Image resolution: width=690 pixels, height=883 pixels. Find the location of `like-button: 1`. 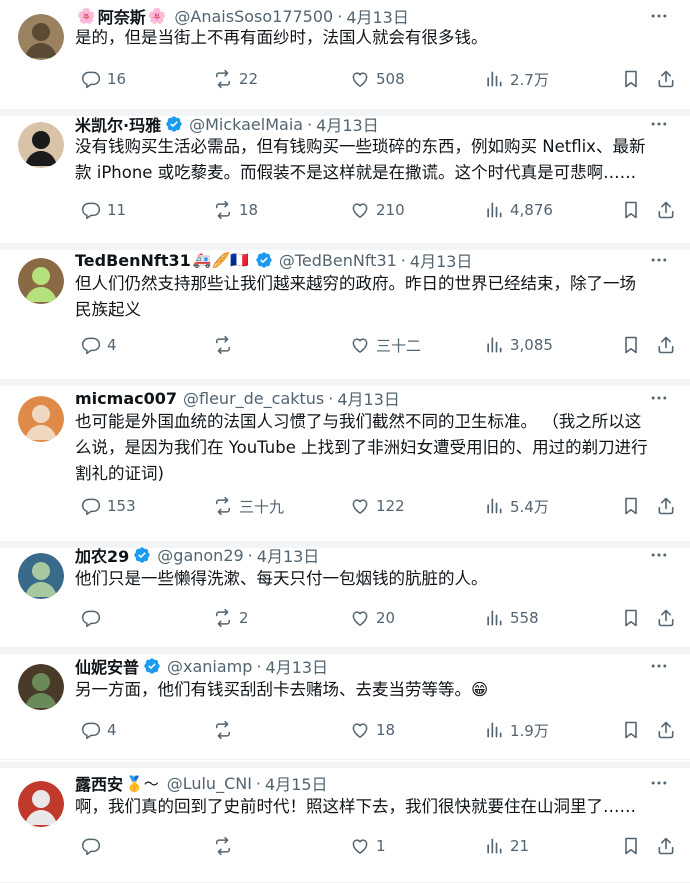

like-button: 1 is located at coordinates (365, 846).